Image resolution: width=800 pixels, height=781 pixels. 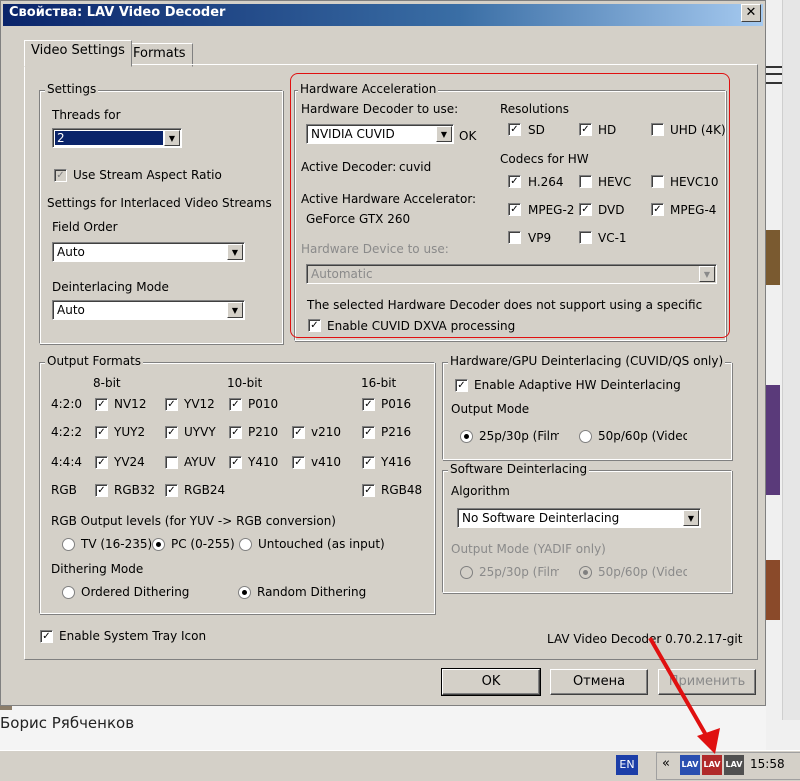 I want to click on format-label-p016: P016, so click(x=396, y=404).